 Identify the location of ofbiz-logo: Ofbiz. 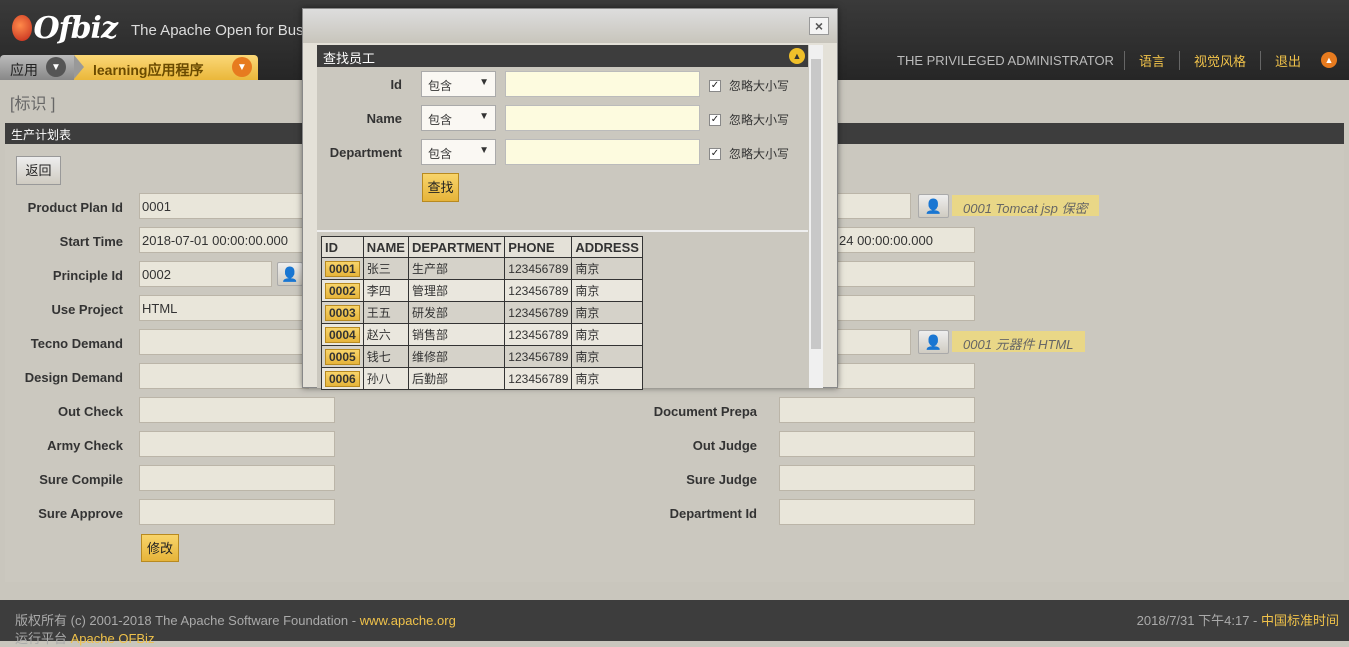
(65, 28).